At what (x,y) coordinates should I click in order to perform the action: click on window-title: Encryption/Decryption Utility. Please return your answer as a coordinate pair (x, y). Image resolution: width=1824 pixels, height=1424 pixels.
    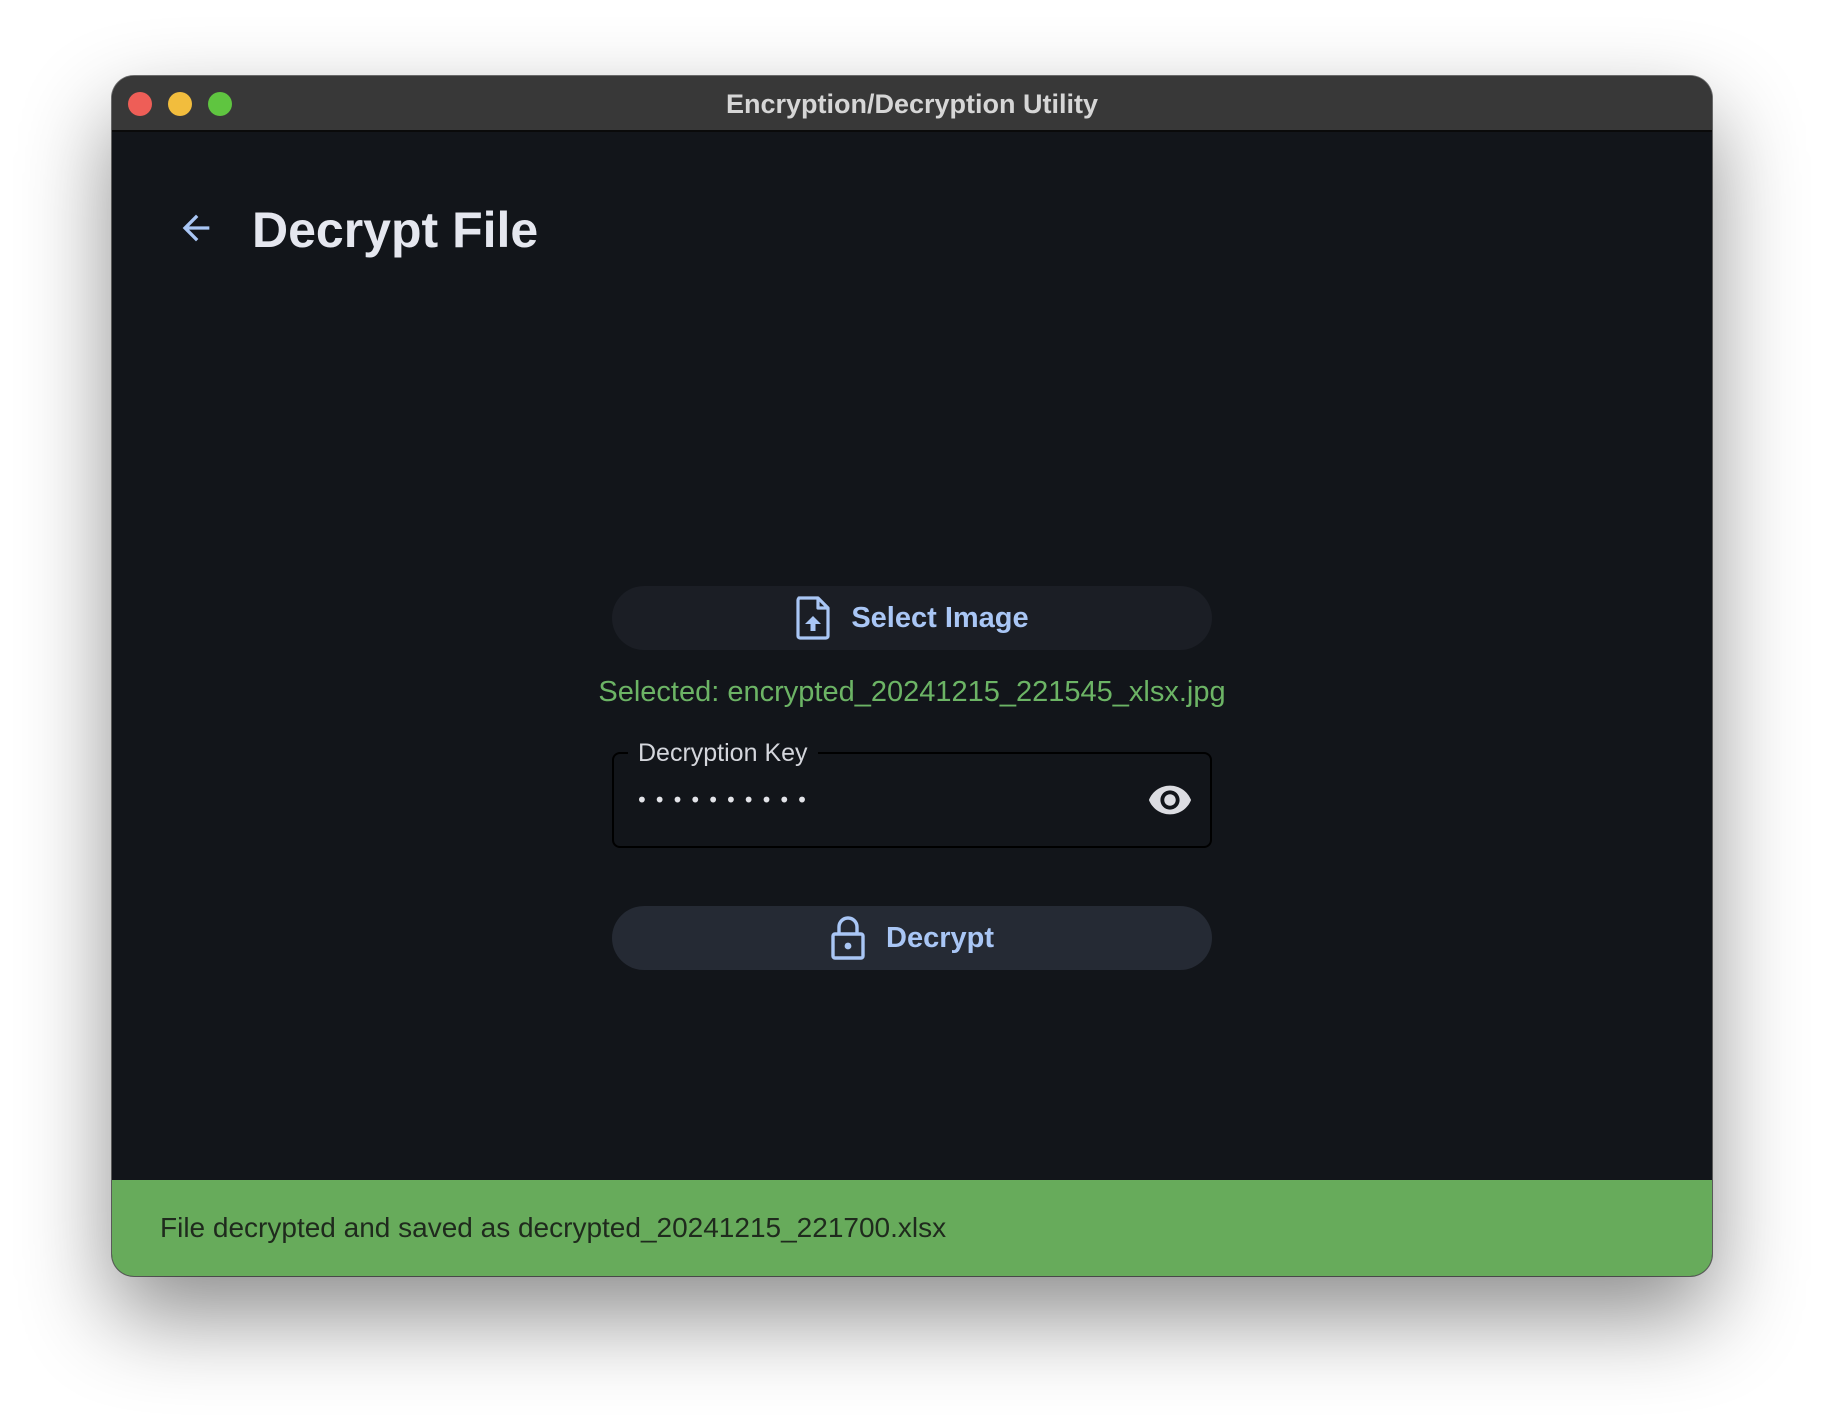
    Looking at the image, I should click on (912, 104).